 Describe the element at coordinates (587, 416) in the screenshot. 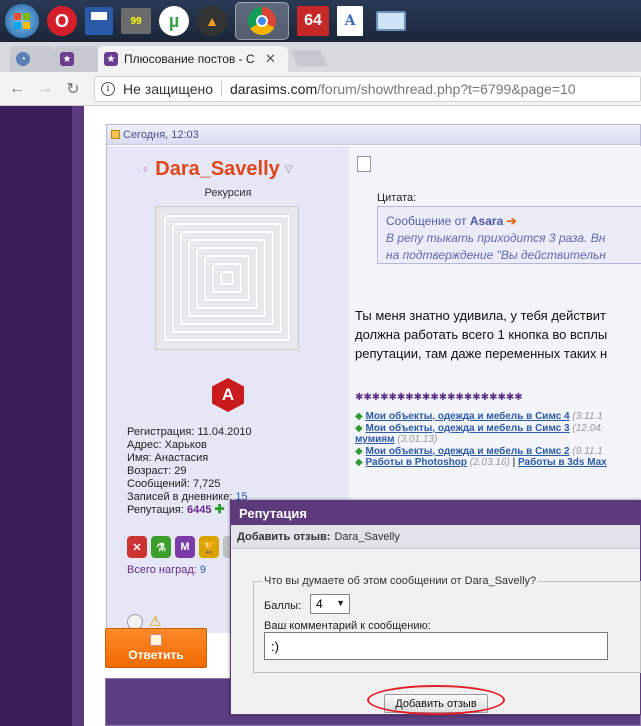

I see `sig-date: (3.11.1` at that location.